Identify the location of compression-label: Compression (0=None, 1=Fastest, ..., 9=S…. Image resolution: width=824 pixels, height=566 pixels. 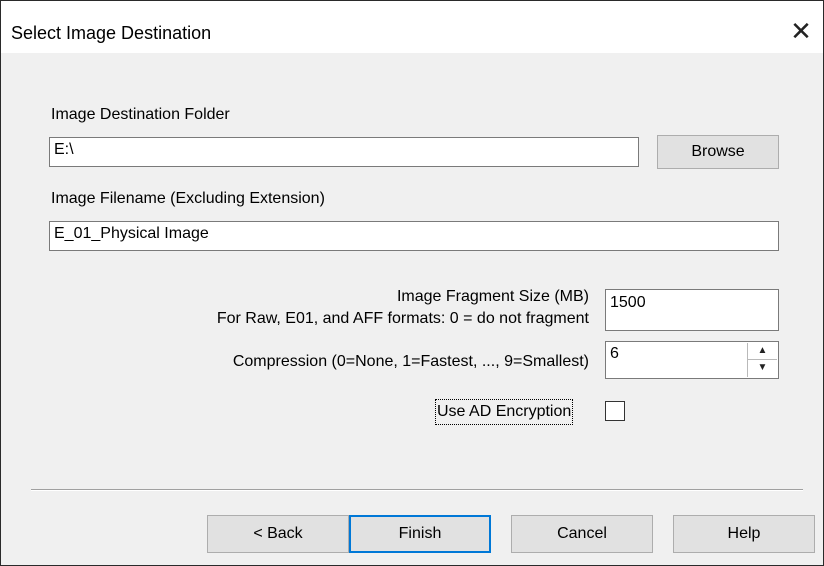
(410, 361).